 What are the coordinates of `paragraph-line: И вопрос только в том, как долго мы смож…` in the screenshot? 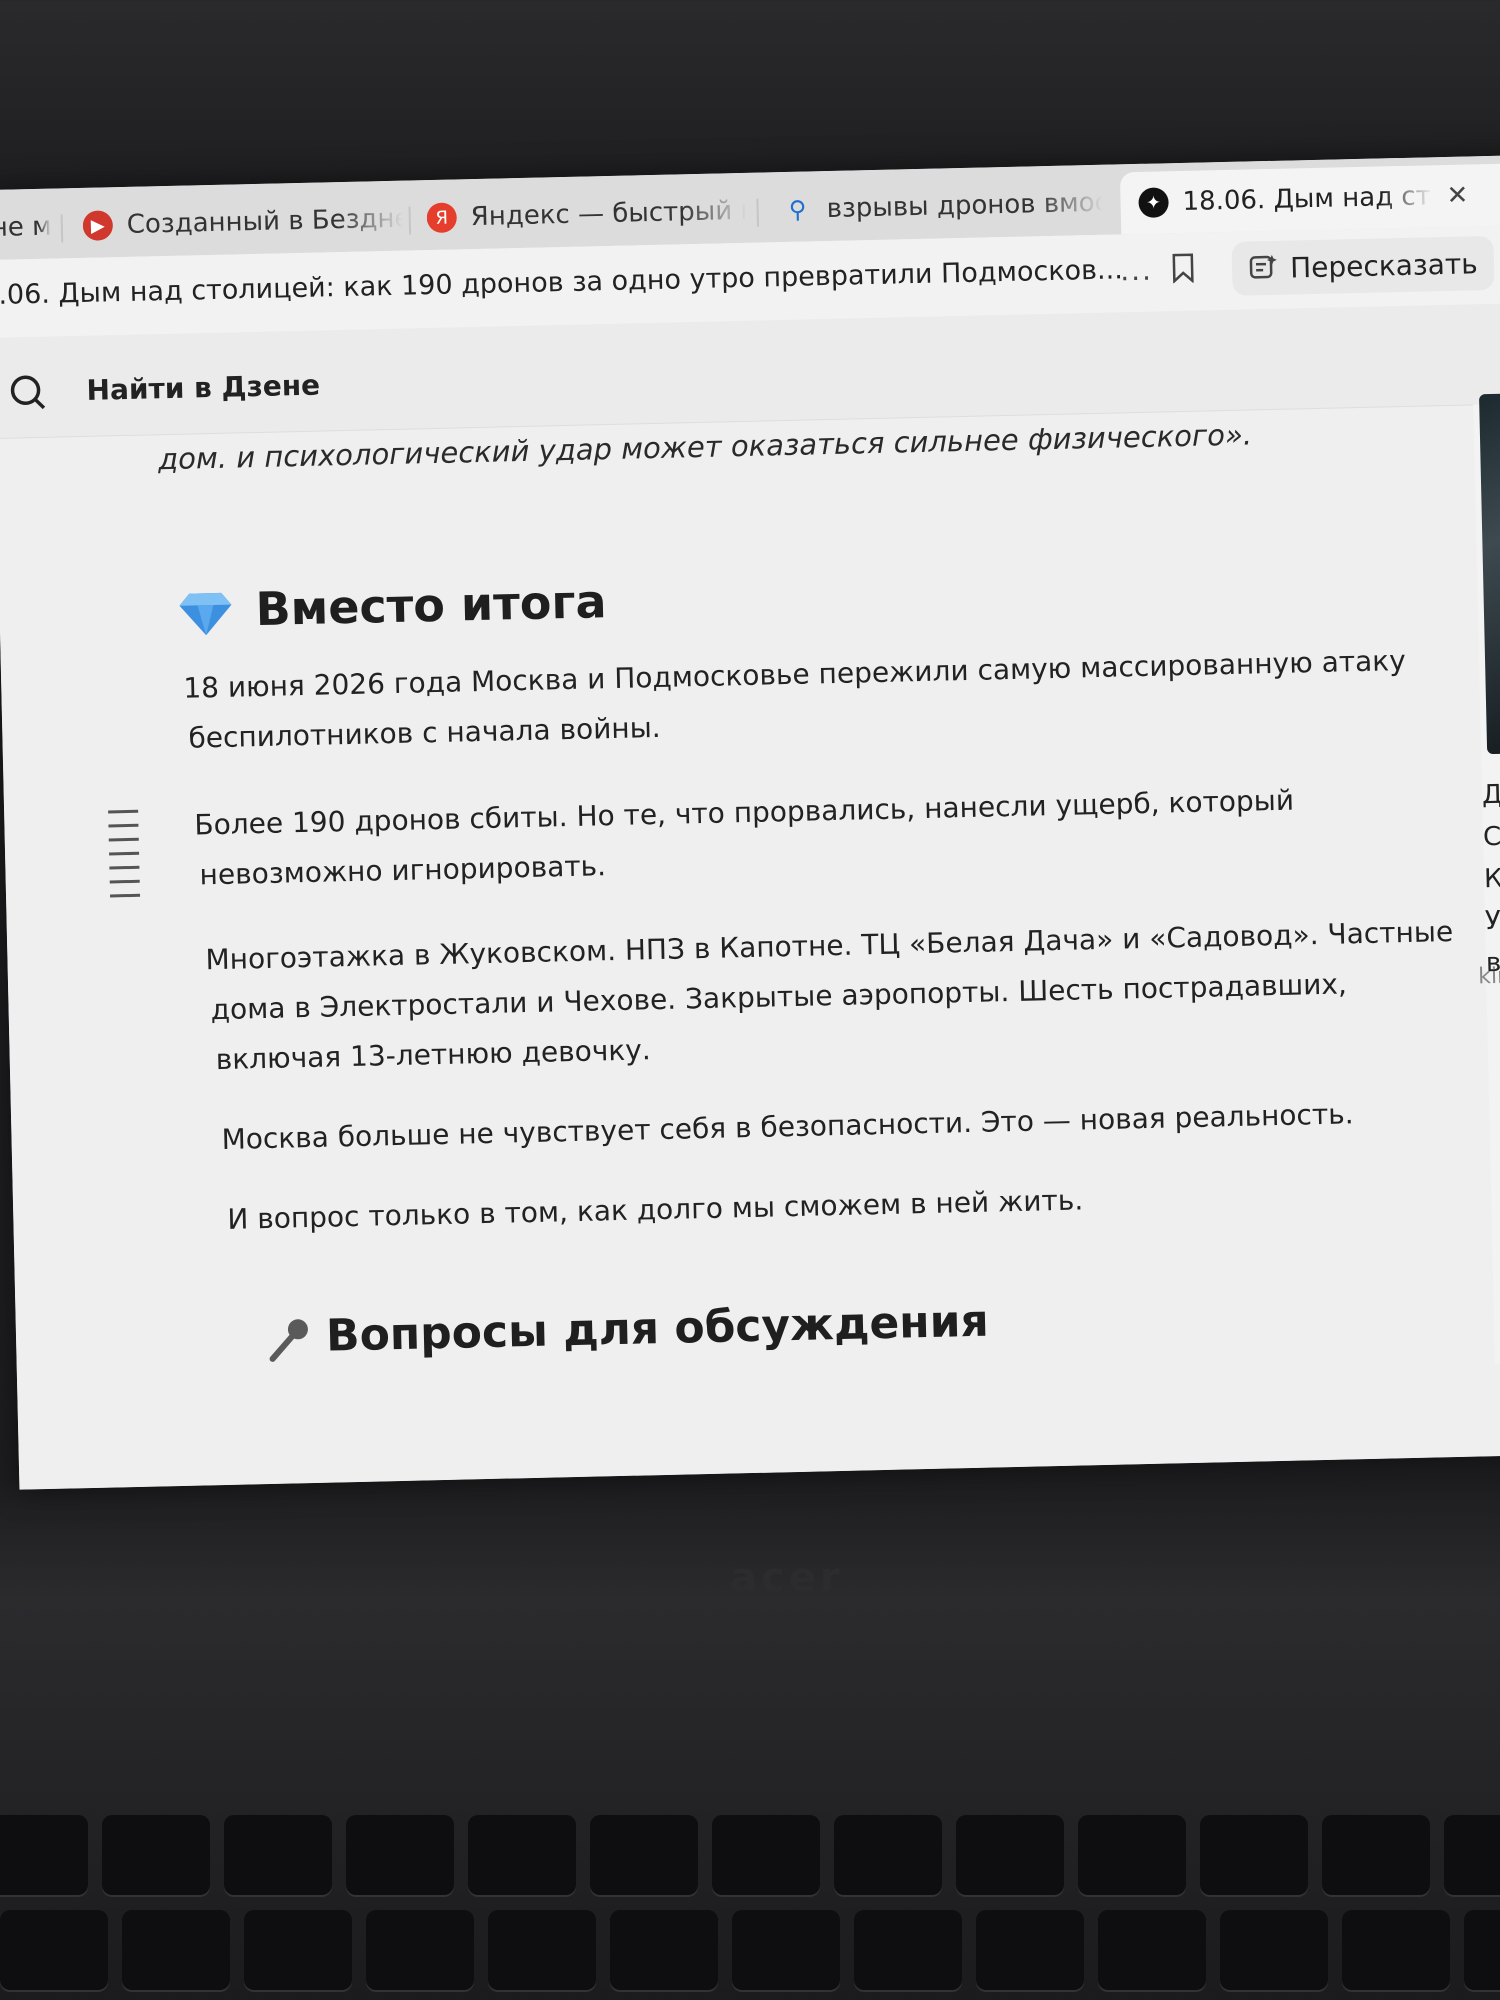 It's located at (655, 1209).